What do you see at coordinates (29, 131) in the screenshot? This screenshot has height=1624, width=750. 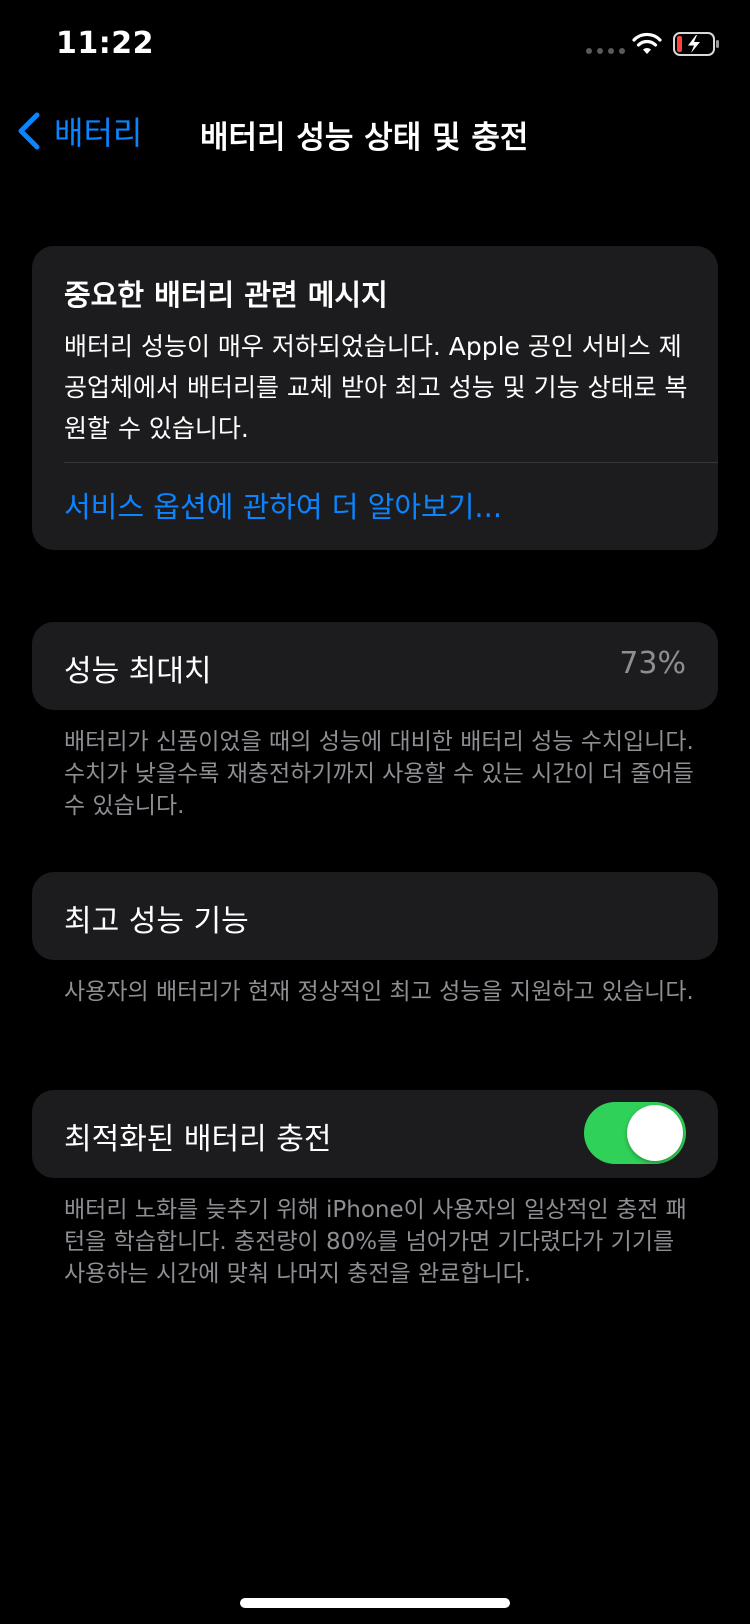 I see `chevron-left-icon` at bounding box center [29, 131].